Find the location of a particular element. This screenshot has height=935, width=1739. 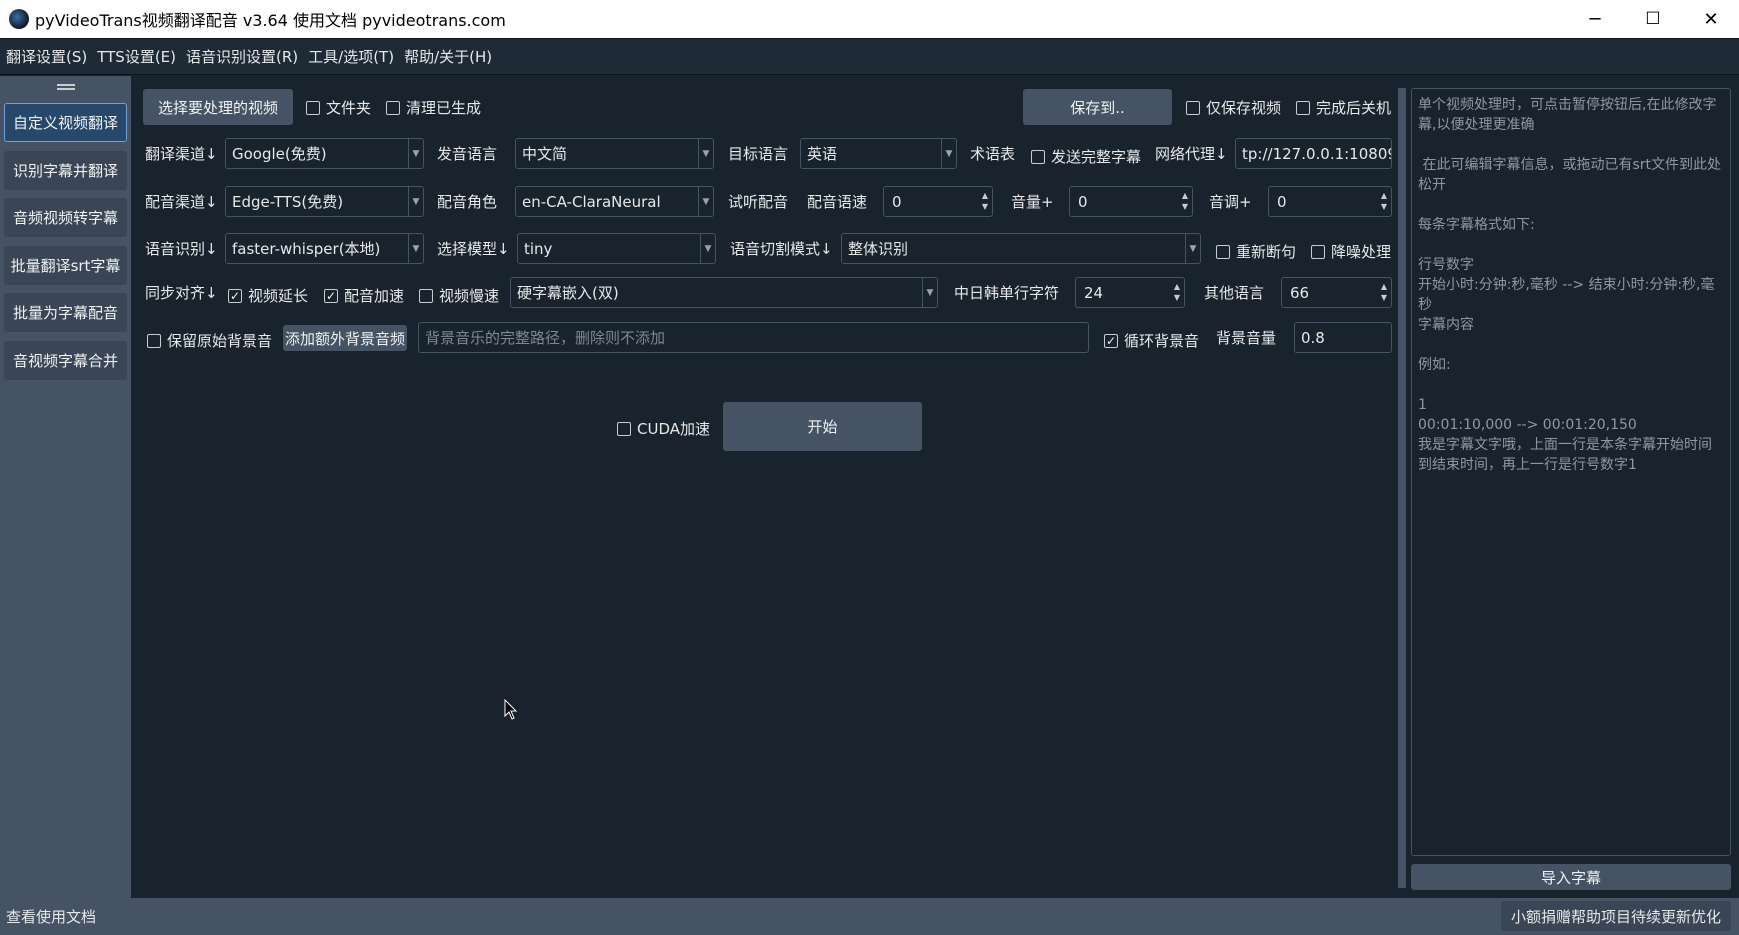

bgm-volume-label: 背景音量 is located at coordinates (1246, 338).